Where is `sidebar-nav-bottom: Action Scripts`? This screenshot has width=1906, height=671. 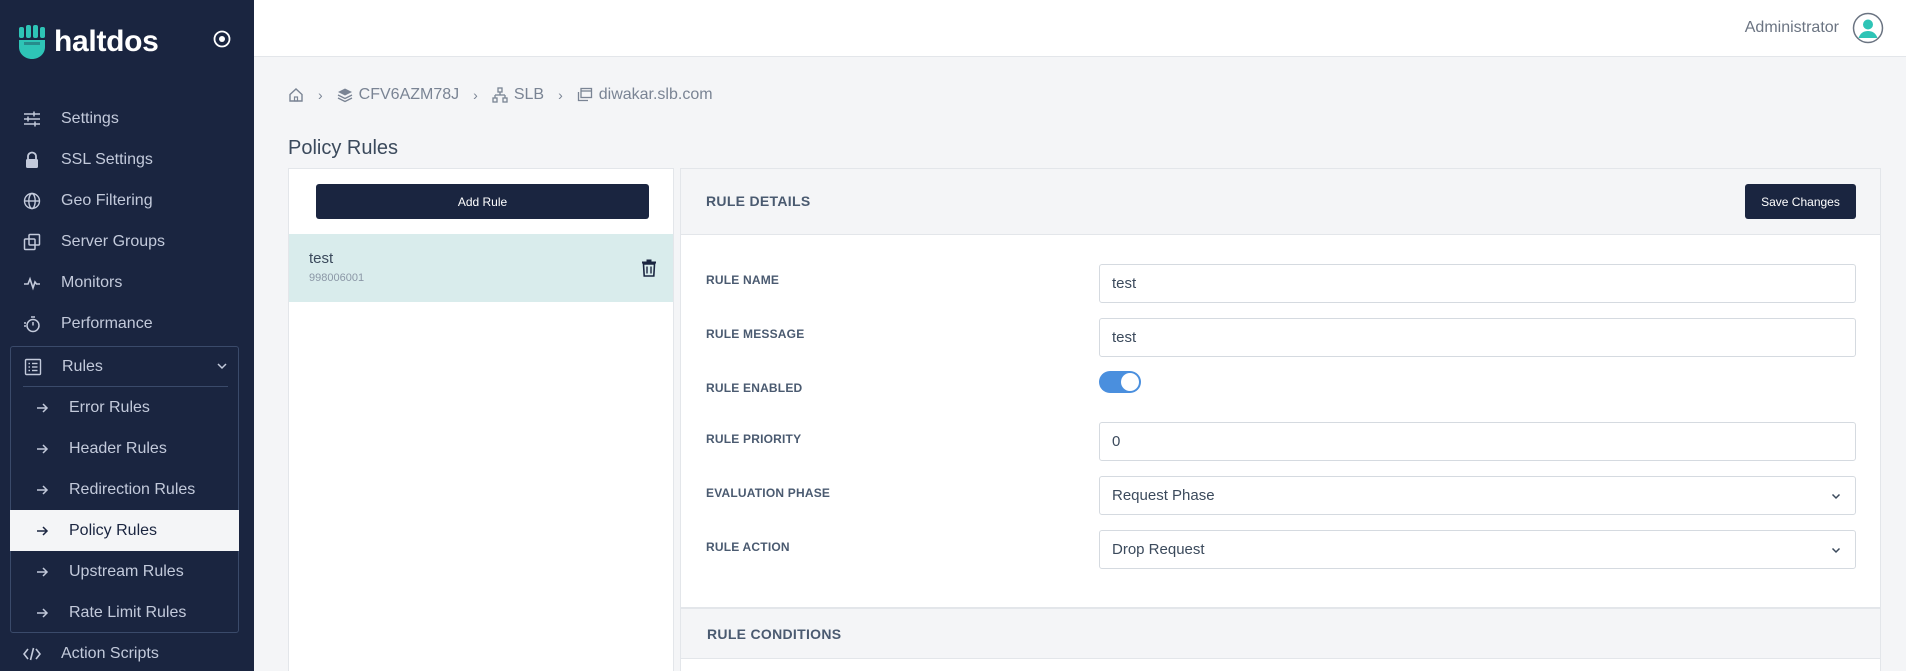 sidebar-nav-bottom: Action Scripts is located at coordinates (127, 652).